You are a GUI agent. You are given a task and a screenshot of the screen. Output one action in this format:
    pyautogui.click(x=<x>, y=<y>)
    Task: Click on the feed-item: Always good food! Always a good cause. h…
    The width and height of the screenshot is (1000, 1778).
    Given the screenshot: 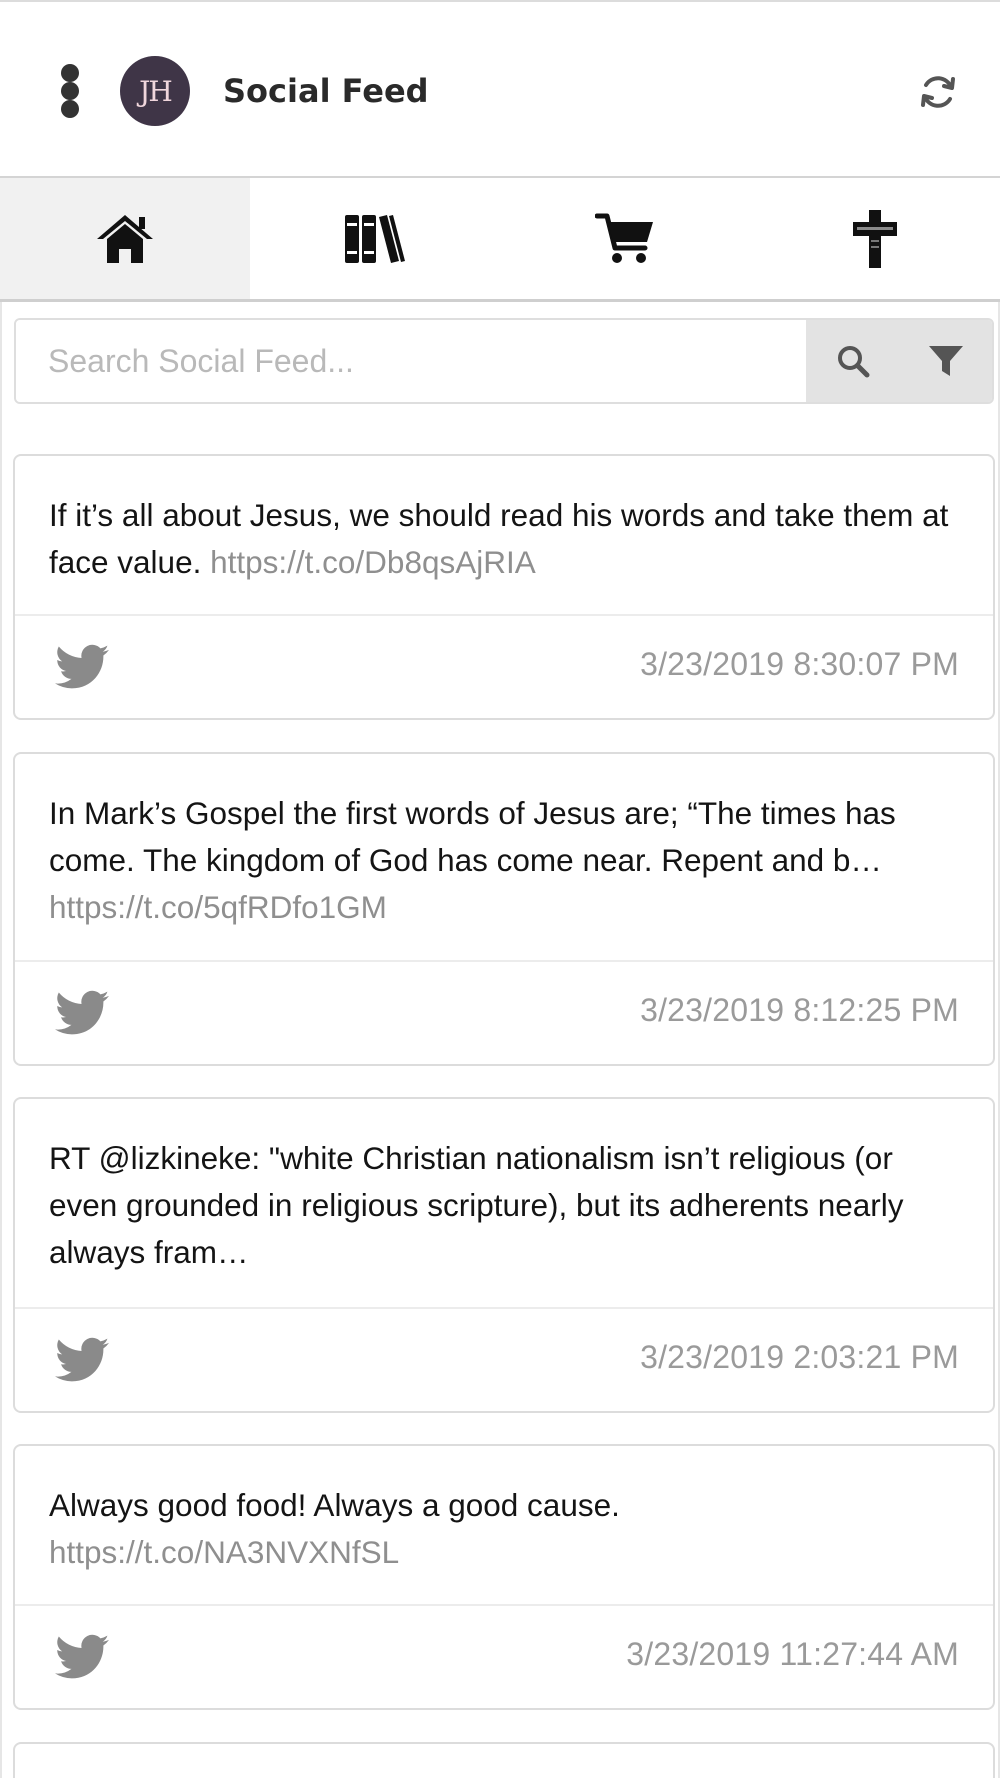 What is the action you would take?
    pyautogui.click(x=504, y=1577)
    